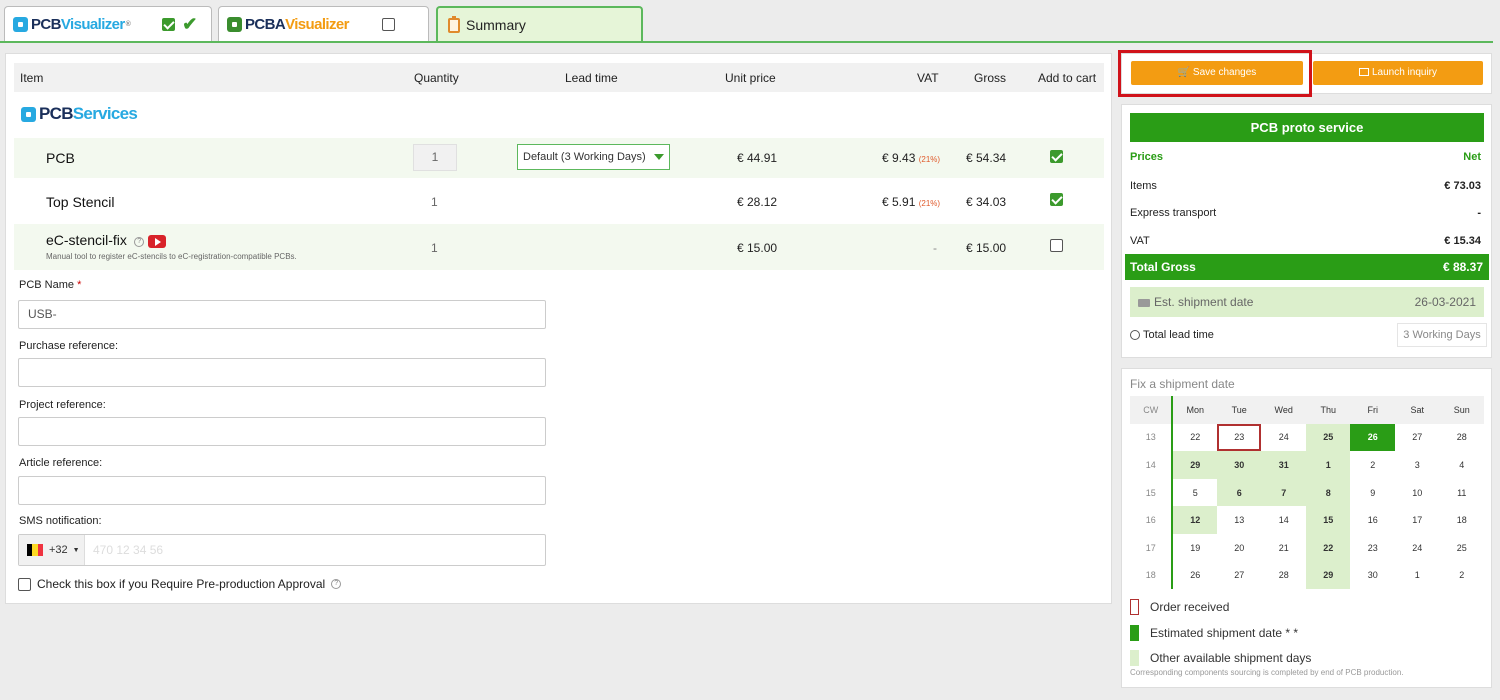 The height and width of the screenshot is (700, 1500). What do you see at coordinates (1220, 658) in the screenshot?
I see `legend-available: Other available shipment days` at bounding box center [1220, 658].